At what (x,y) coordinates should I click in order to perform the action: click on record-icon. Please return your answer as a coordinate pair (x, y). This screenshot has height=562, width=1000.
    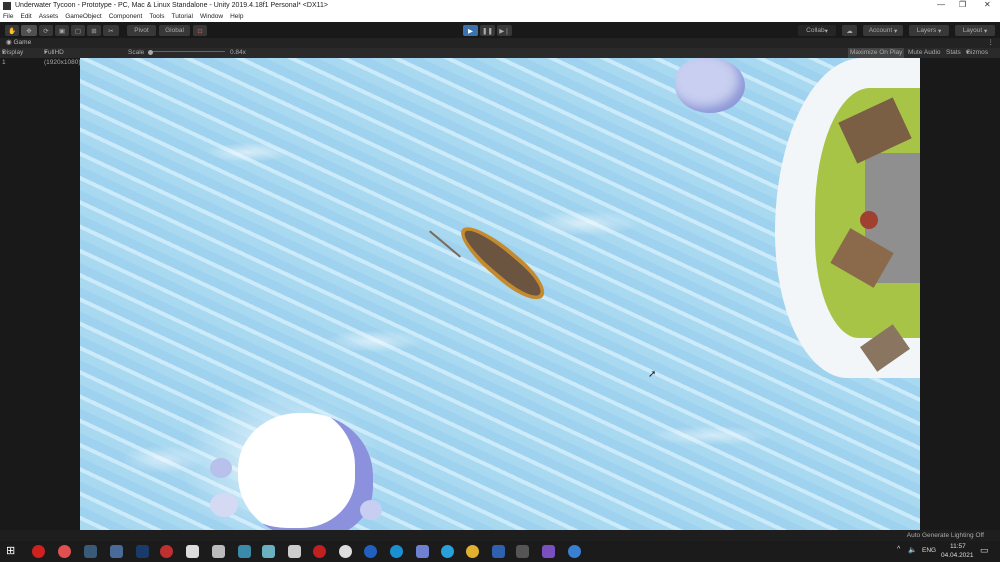
    Looking at the image, I should click on (319, 551).